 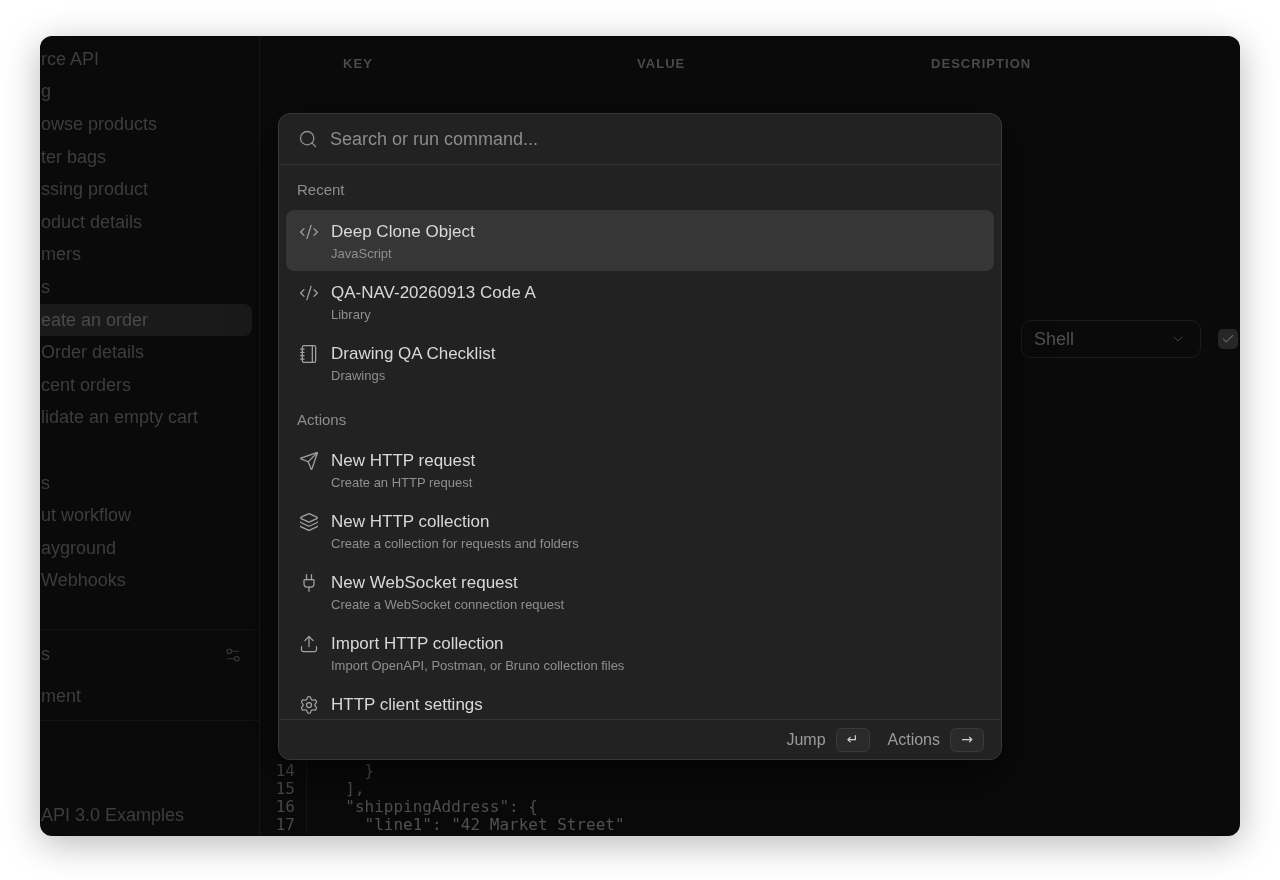 What do you see at coordinates (640, 301) in the screenshot?
I see `command-item: QA-NAV-20260913 Code A Library` at bounding box center [640, 301].